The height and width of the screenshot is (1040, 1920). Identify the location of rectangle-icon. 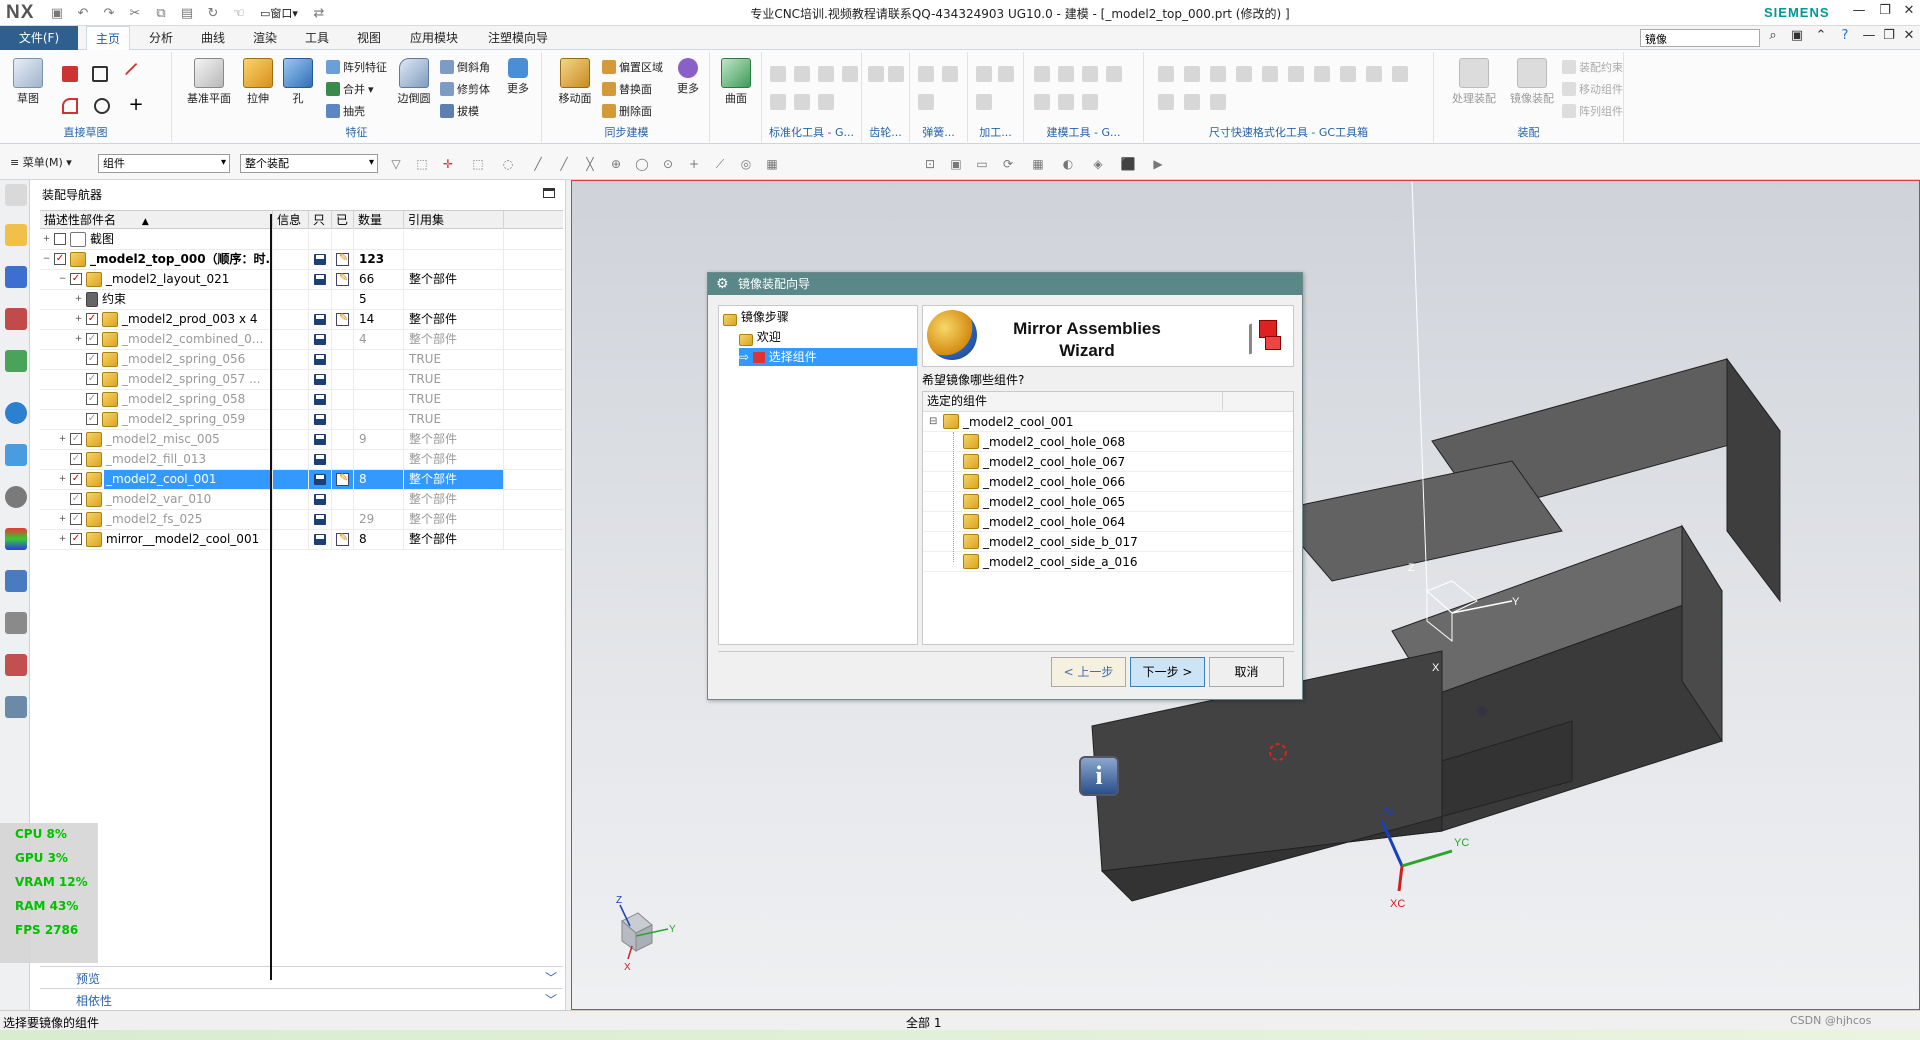
(100, 74).